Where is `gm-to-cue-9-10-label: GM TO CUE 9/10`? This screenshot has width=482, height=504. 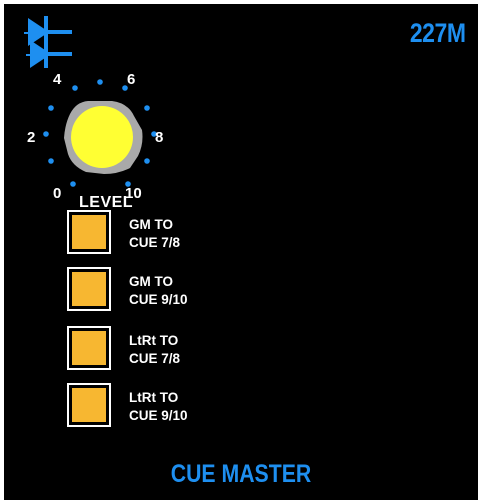 gm-to-cue-9-10-label: GM TO CUE 9/10 is located at coordinates (158, 291).